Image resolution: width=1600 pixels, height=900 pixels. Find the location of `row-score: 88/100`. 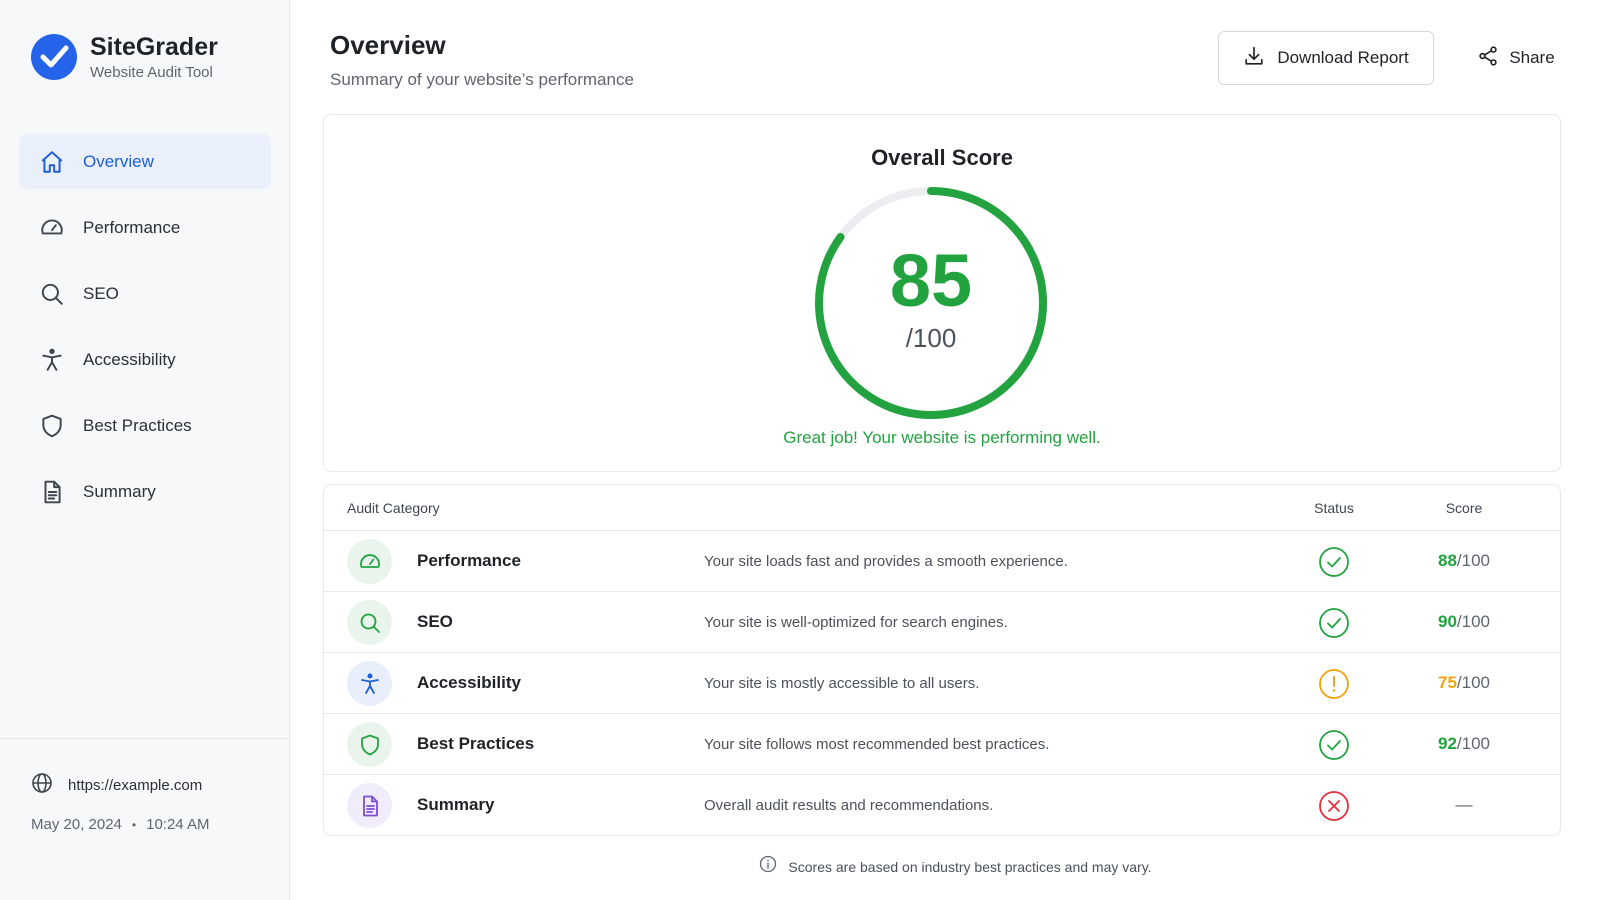

row-score: 88/100 is located at coordinates (1464, 561).